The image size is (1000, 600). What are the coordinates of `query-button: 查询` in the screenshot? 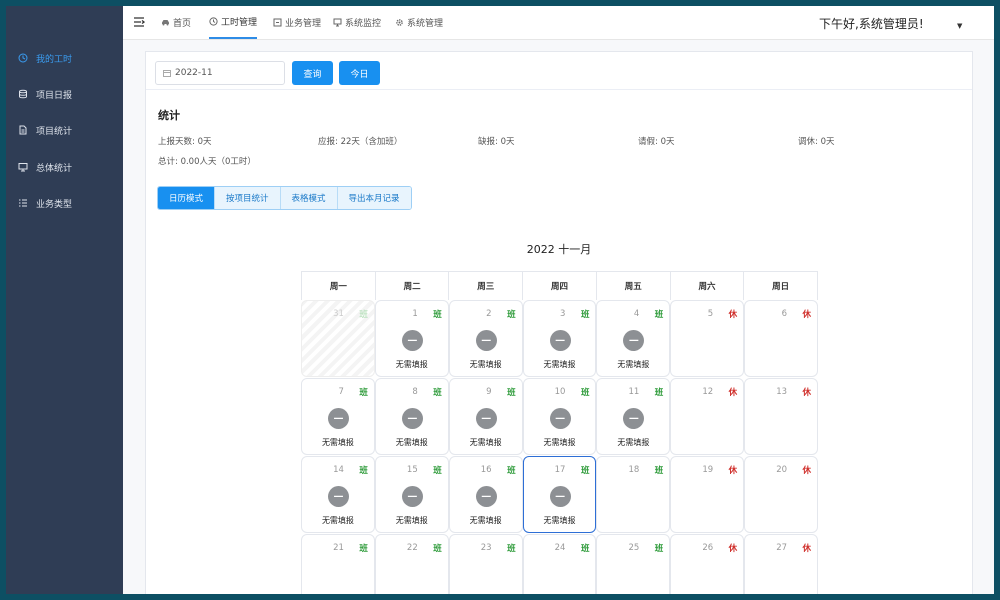 It's located at (312, 73).